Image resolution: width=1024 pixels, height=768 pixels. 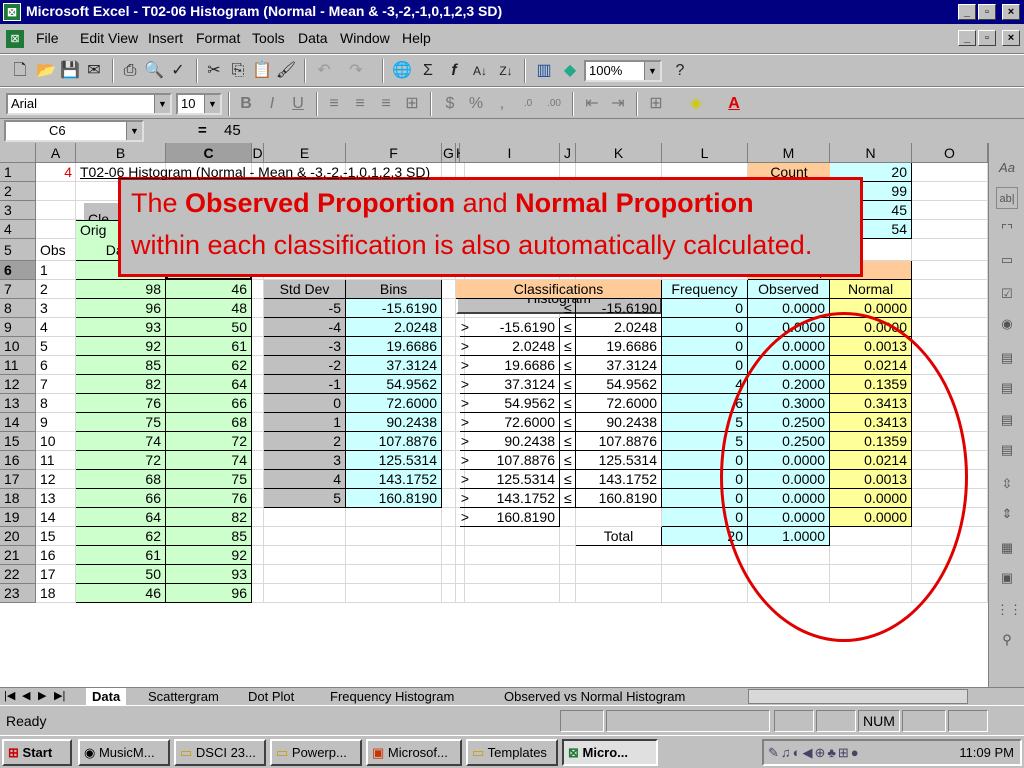 What do you see at coordinates (544, 71) in the screenshot?
I see `chart-wizard-icon: ▥` at bounding box center [544, 71].